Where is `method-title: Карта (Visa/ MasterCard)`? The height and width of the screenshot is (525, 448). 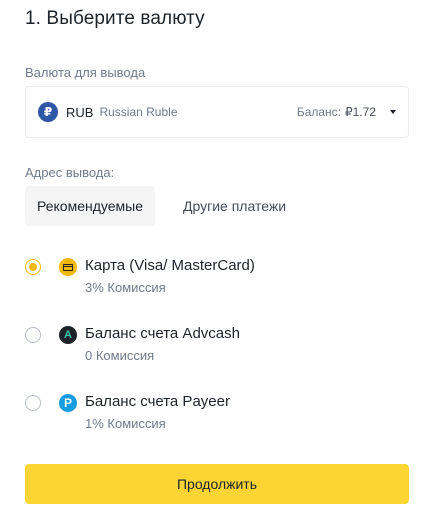
method-title: Карта (Visa/ MasterCard) is located at coordinates (170, 265).